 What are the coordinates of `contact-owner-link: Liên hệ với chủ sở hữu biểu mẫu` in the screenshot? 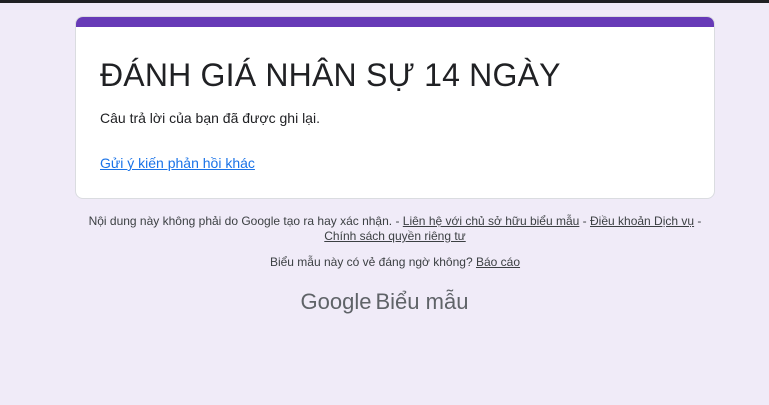 It's located at (491, 221).